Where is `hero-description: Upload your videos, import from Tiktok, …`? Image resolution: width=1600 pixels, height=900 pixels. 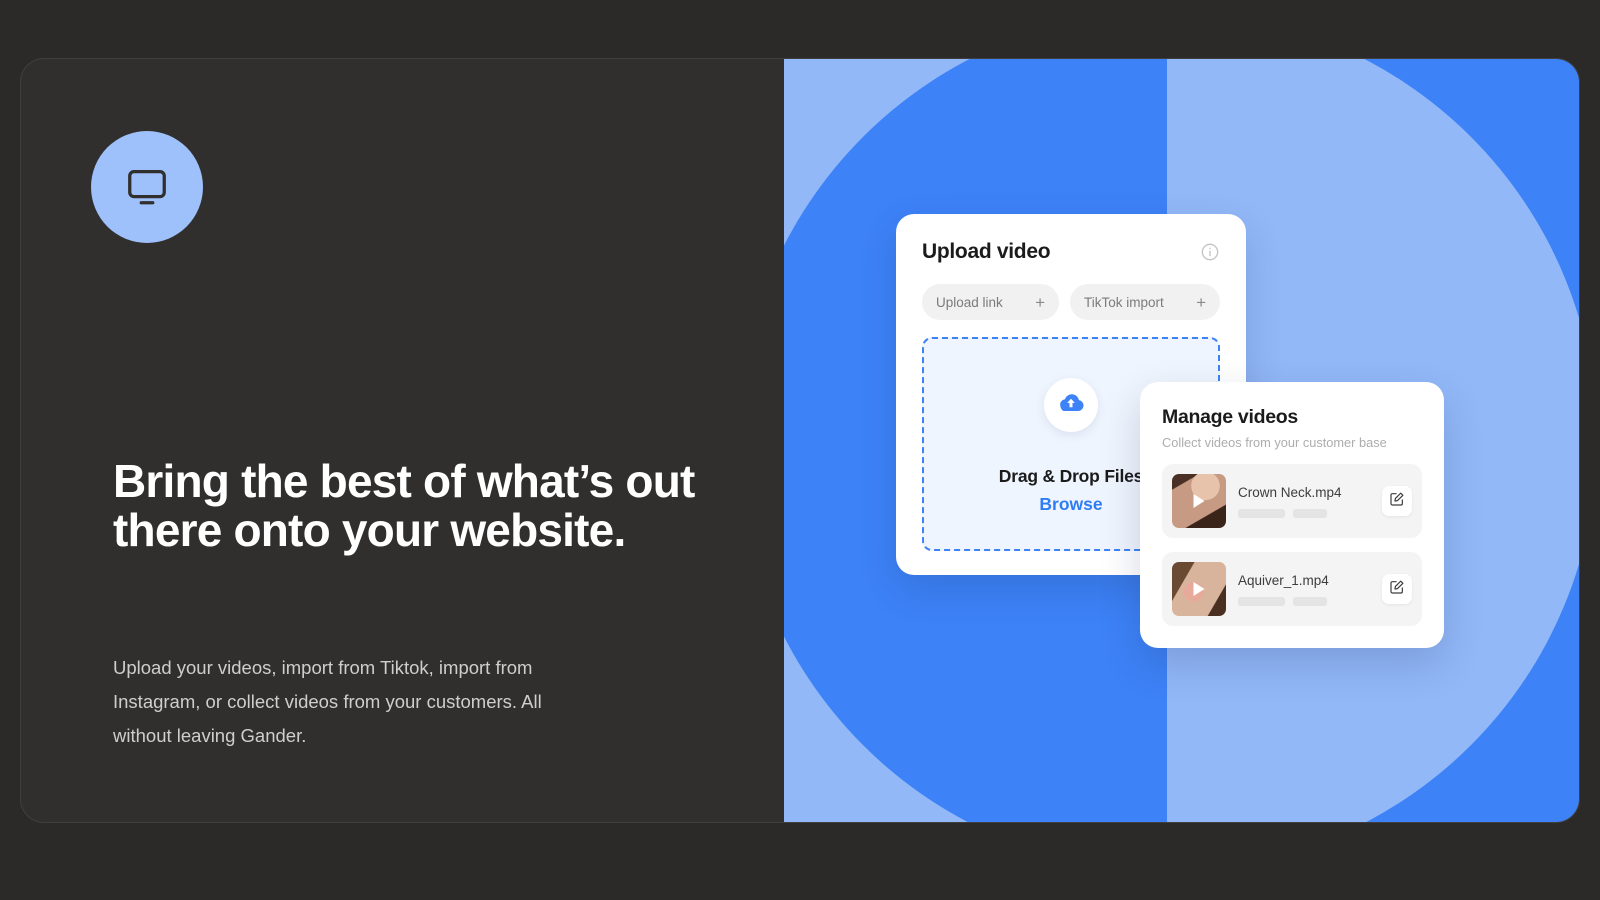 hero-description: Upload your videos, import from Tiktok, … is located at coordinates (327, 702).